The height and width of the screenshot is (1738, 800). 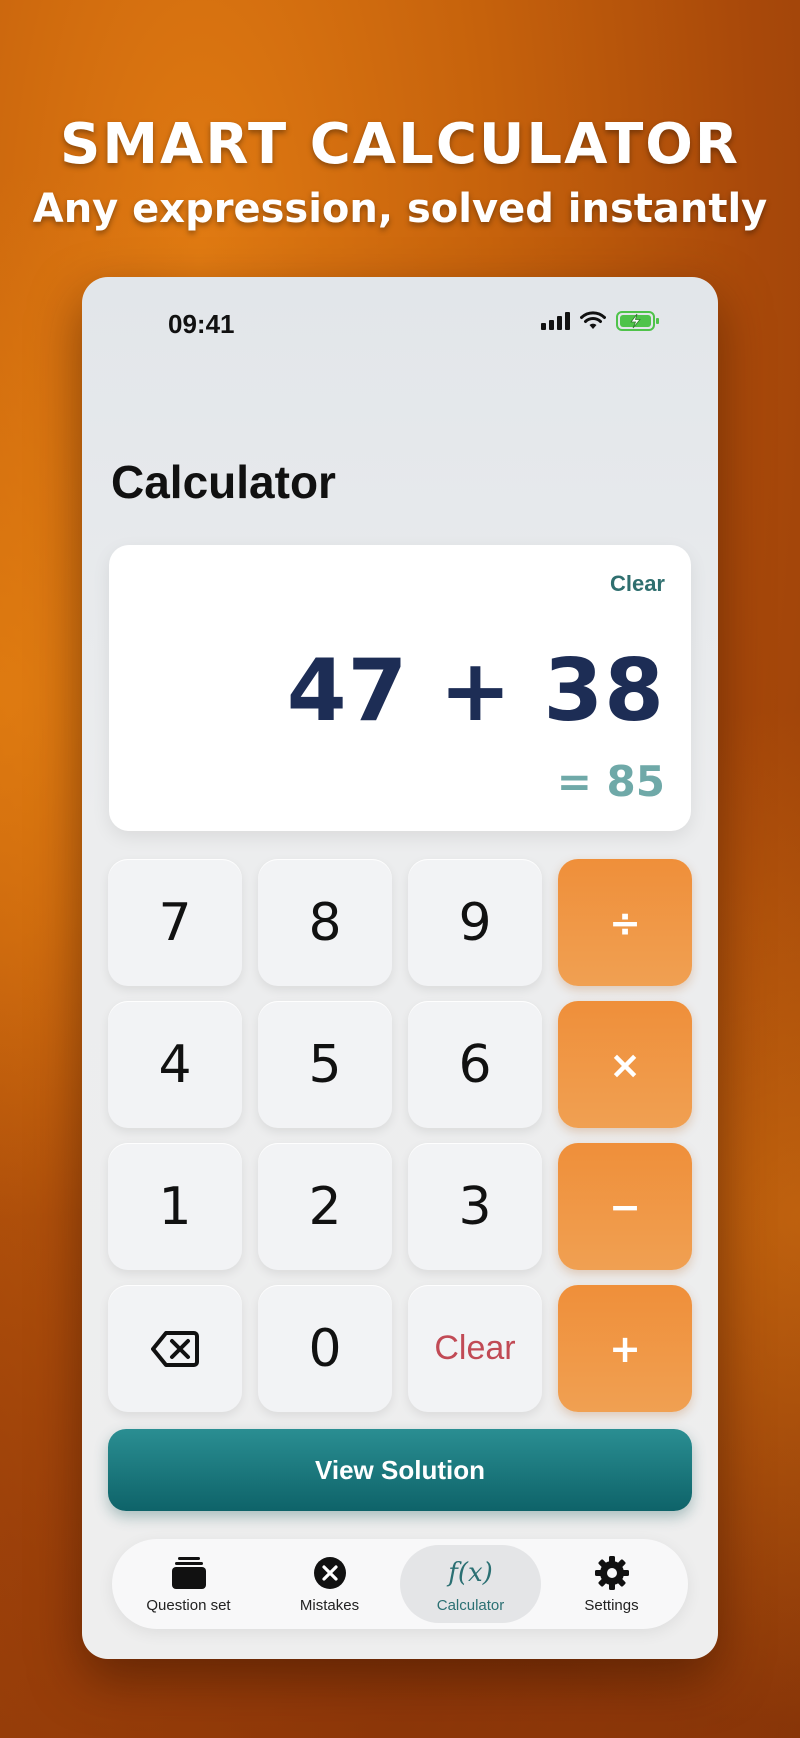 I want to click on tab-label: Mistakes, so click(x=329, y=1605).